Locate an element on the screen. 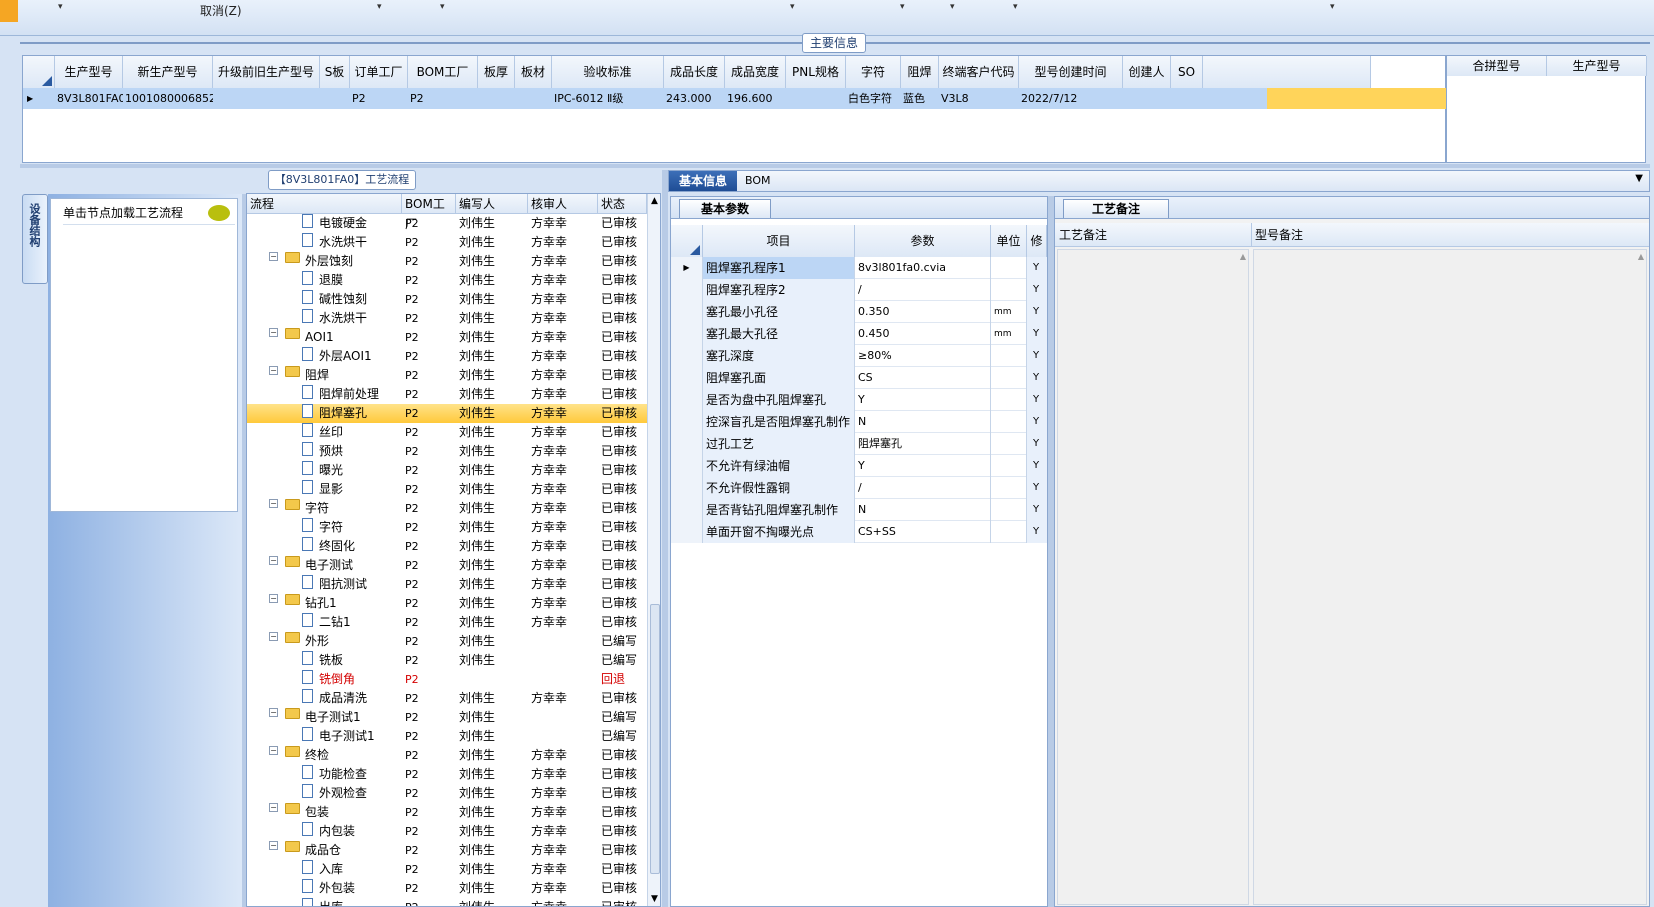 The height and width of the screenshot is (907, 1654). tree-row: 铣倒角 P2 回退 is located at coordinates (453, 679).